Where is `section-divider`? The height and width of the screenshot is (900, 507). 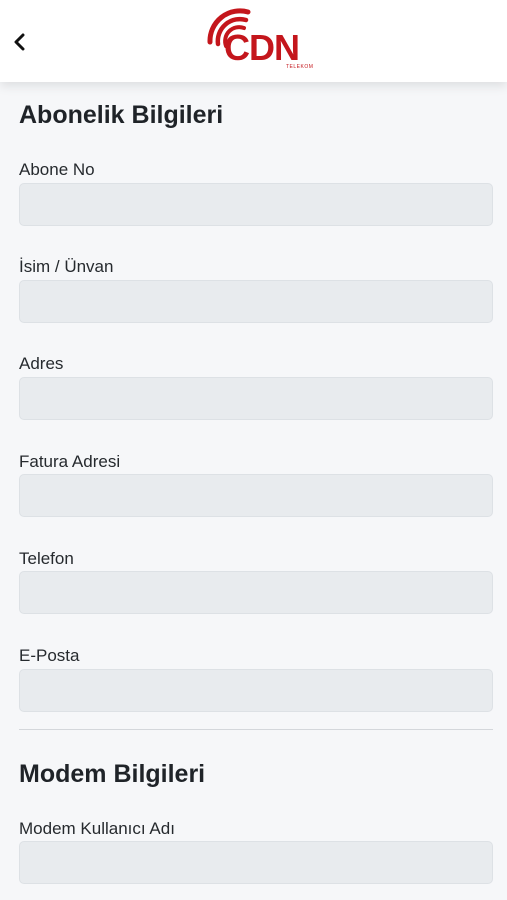
section-divider is located at coordinates (256, 729).